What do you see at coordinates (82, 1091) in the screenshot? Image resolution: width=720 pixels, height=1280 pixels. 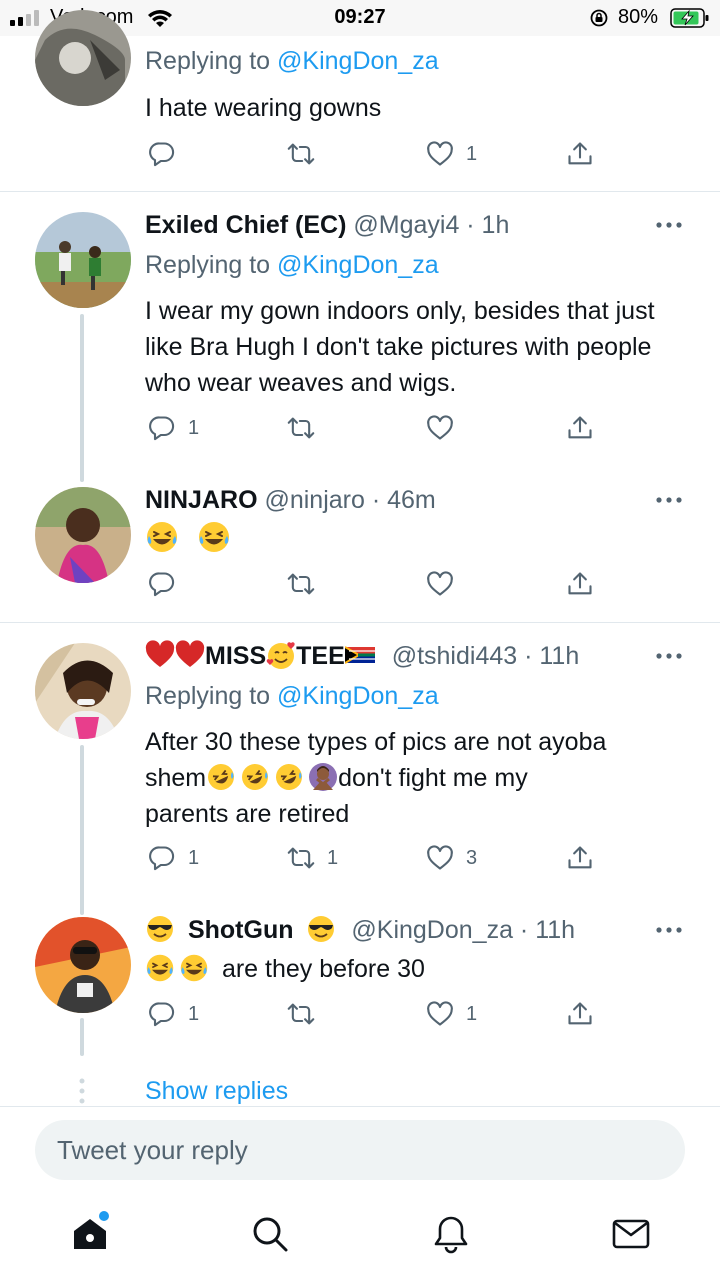 I see `more-replies-dots-icon` at bounding box center [82, 1091].